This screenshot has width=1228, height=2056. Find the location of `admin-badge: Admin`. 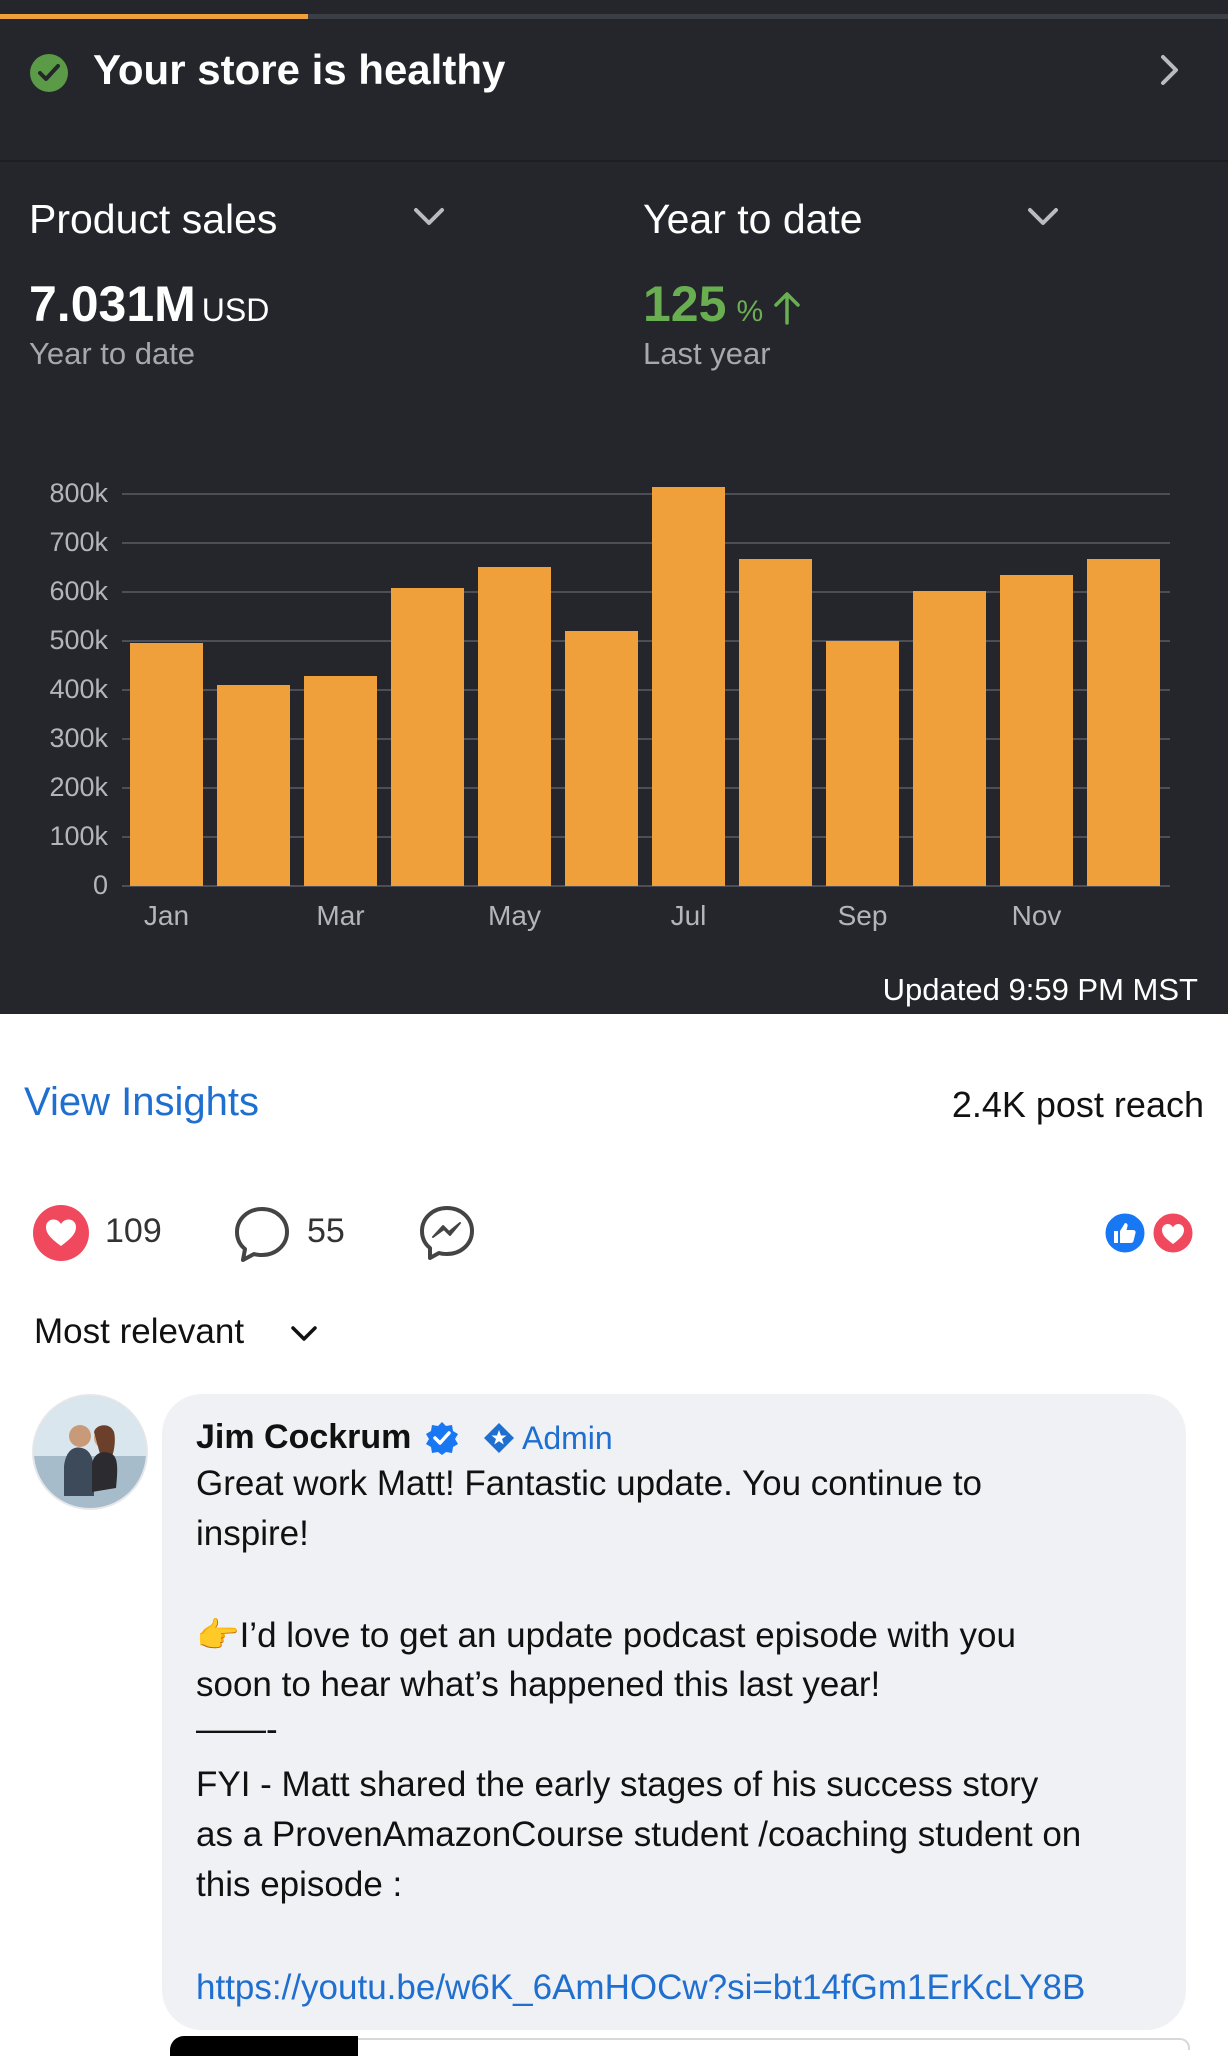

admin-badge: Admin is located at coordinates (567, 1438).